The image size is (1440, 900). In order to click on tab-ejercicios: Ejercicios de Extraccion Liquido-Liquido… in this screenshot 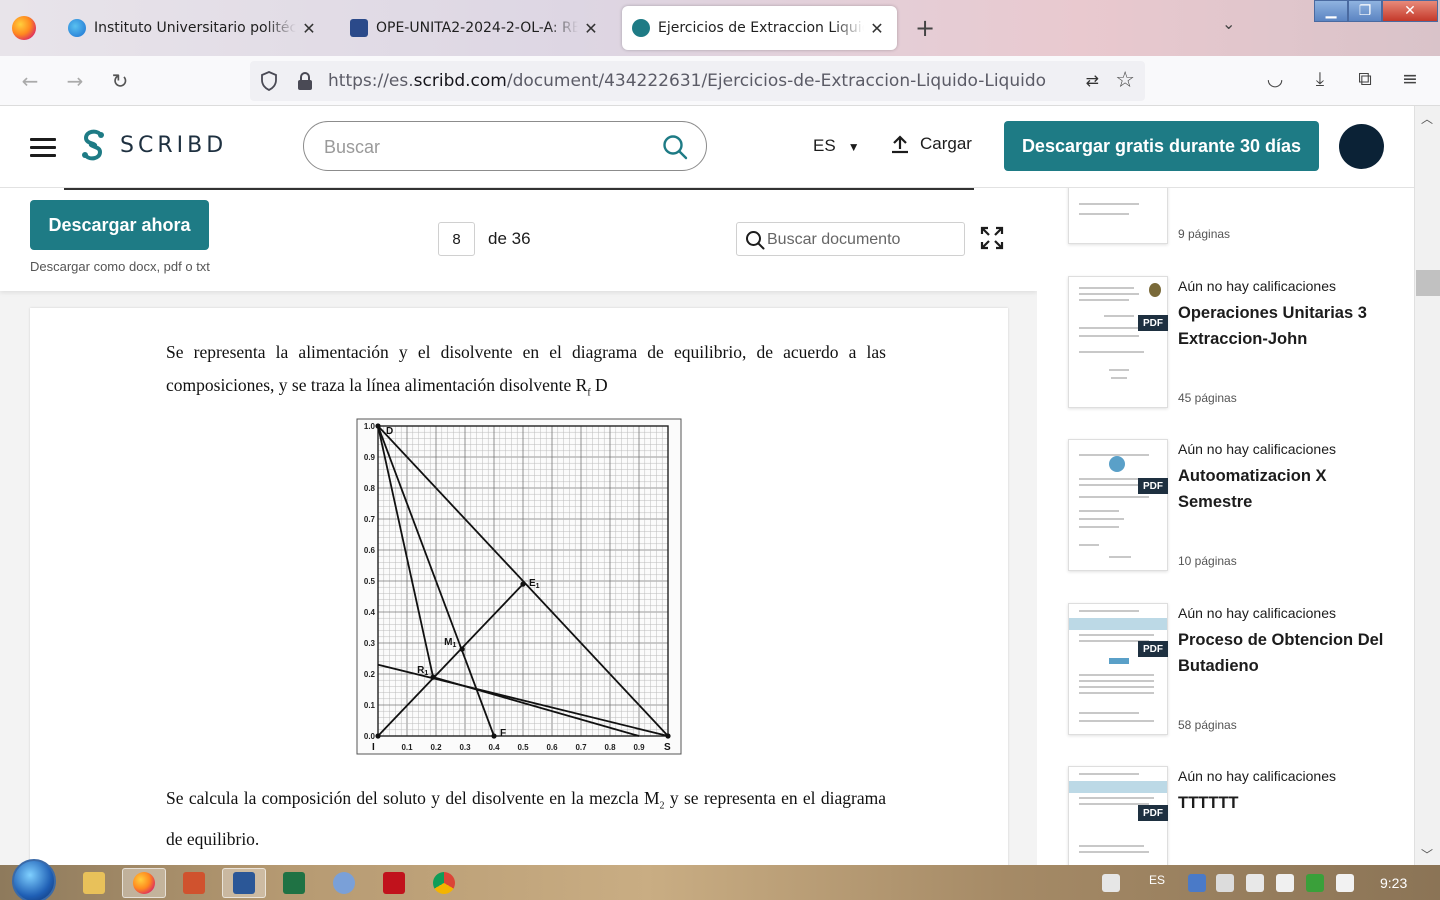, I will do `click(759, 28)`.